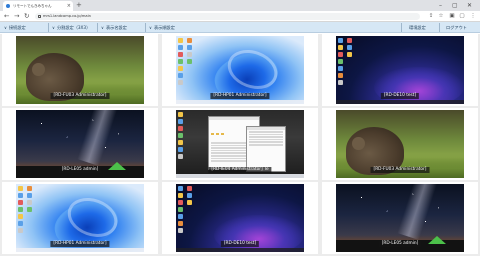  I want to click on explorer-window, so click(266, 149).